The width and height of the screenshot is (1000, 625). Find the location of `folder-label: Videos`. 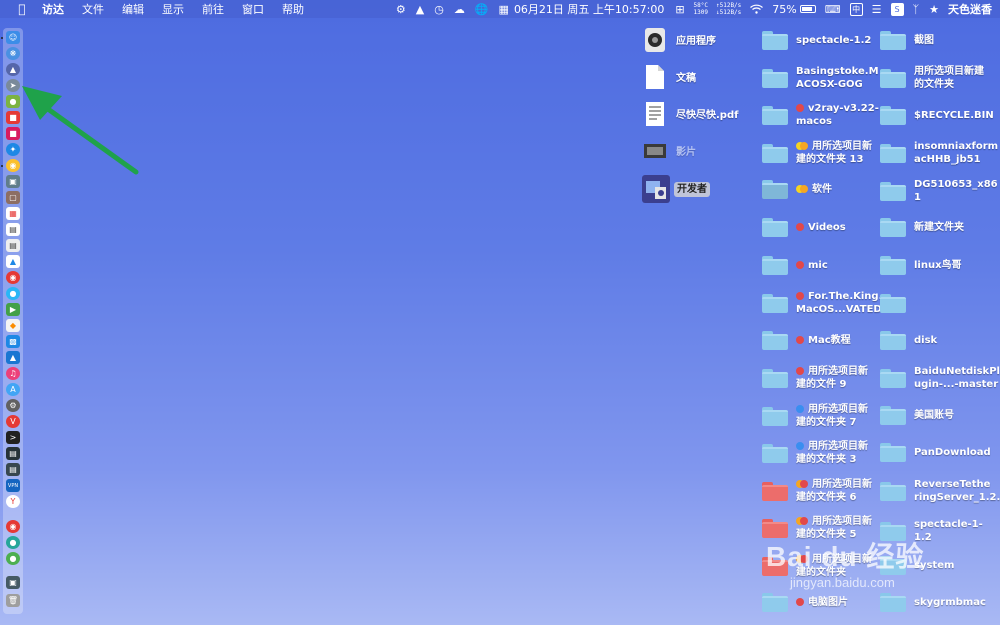

folder-label: Videos is located at coordinates (821, 227).